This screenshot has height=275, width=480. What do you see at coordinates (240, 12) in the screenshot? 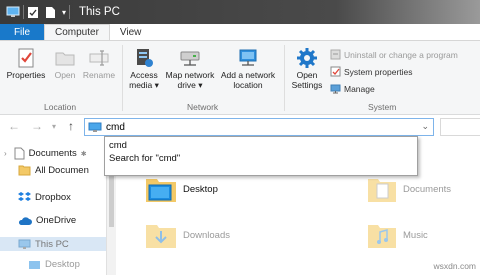
I see `title-bar: ▾ This PC` at bounding box center [240, 12].